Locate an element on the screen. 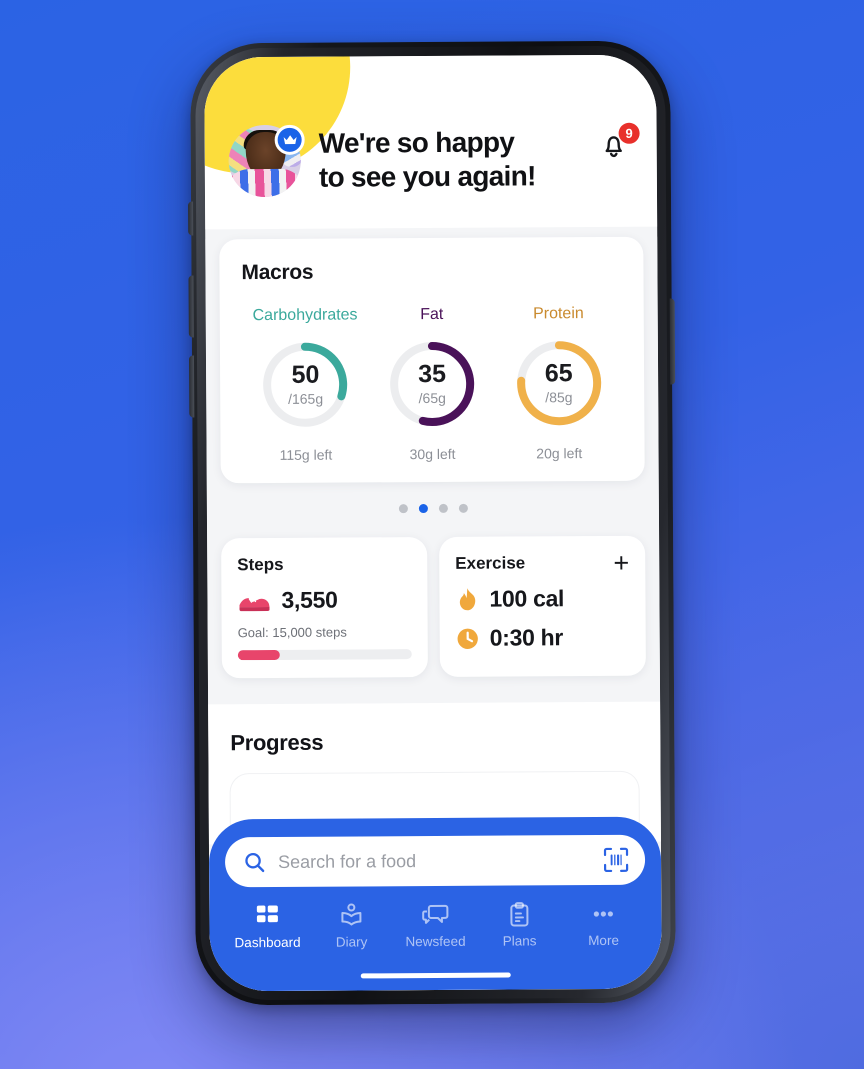  macro-fat: Fat 35 /65g 30g left is located at coordinates (432, 384).